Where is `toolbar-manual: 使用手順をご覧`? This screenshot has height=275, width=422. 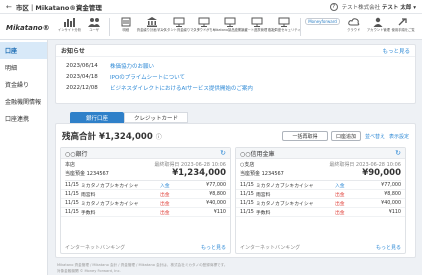 toolbar-manual: 使用手順をご覧 is located at coordinates (403, 24).